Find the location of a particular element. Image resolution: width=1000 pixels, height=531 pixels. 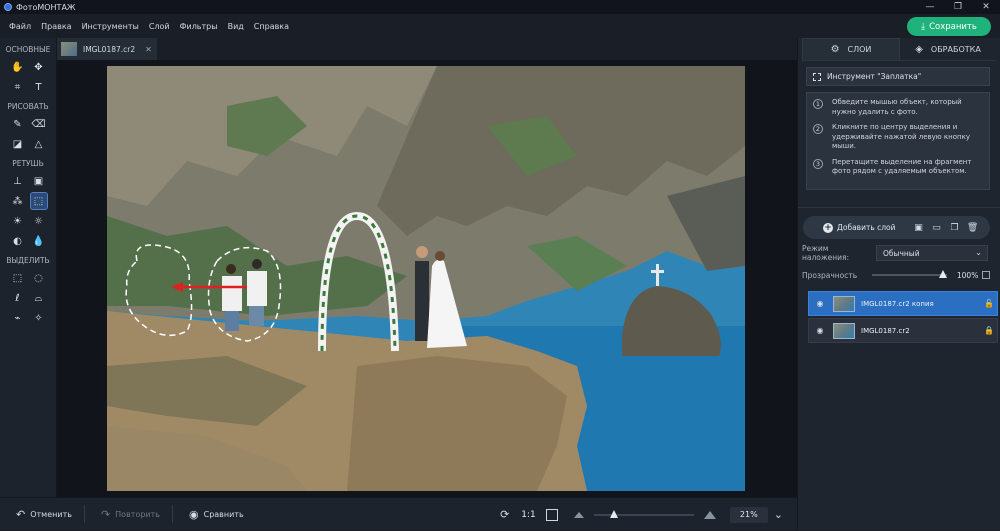

tool-section-label: РИСОВАТЬ is located at coordinates (28, 106).